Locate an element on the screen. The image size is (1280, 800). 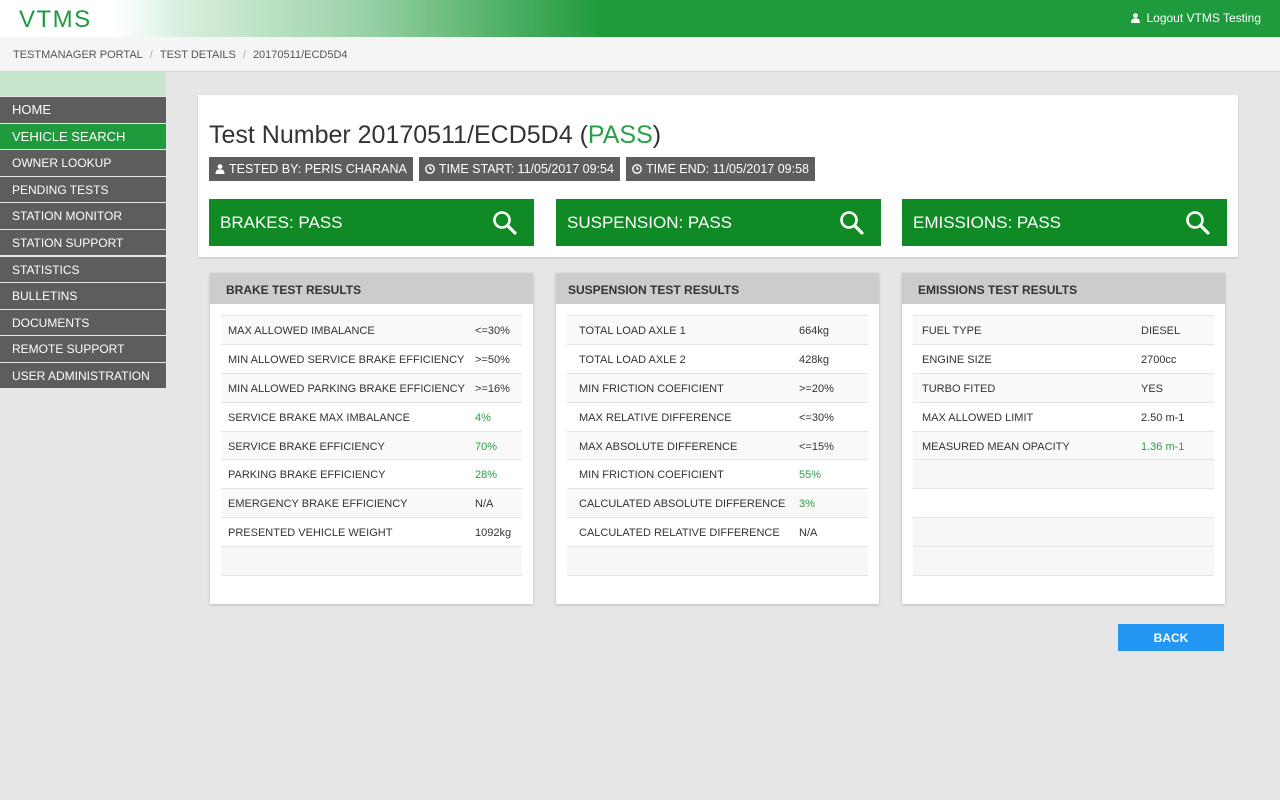
row-value: 428kg is located at coordinates (814, 359).